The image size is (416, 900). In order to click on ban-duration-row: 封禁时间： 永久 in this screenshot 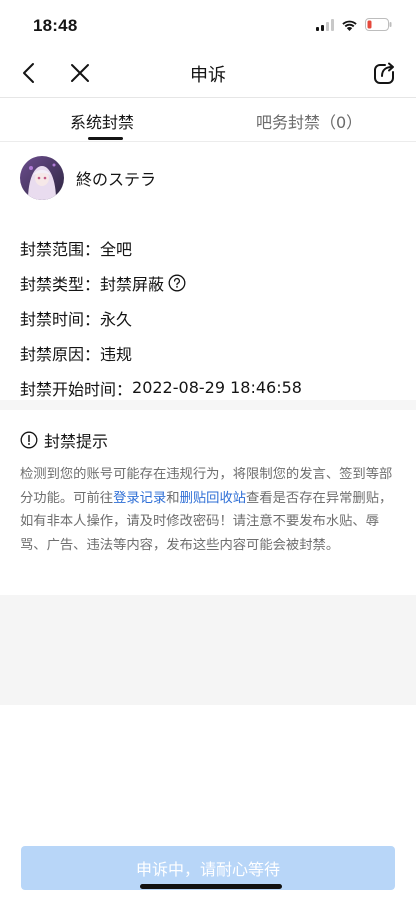, I will do `click(161, 317)`.